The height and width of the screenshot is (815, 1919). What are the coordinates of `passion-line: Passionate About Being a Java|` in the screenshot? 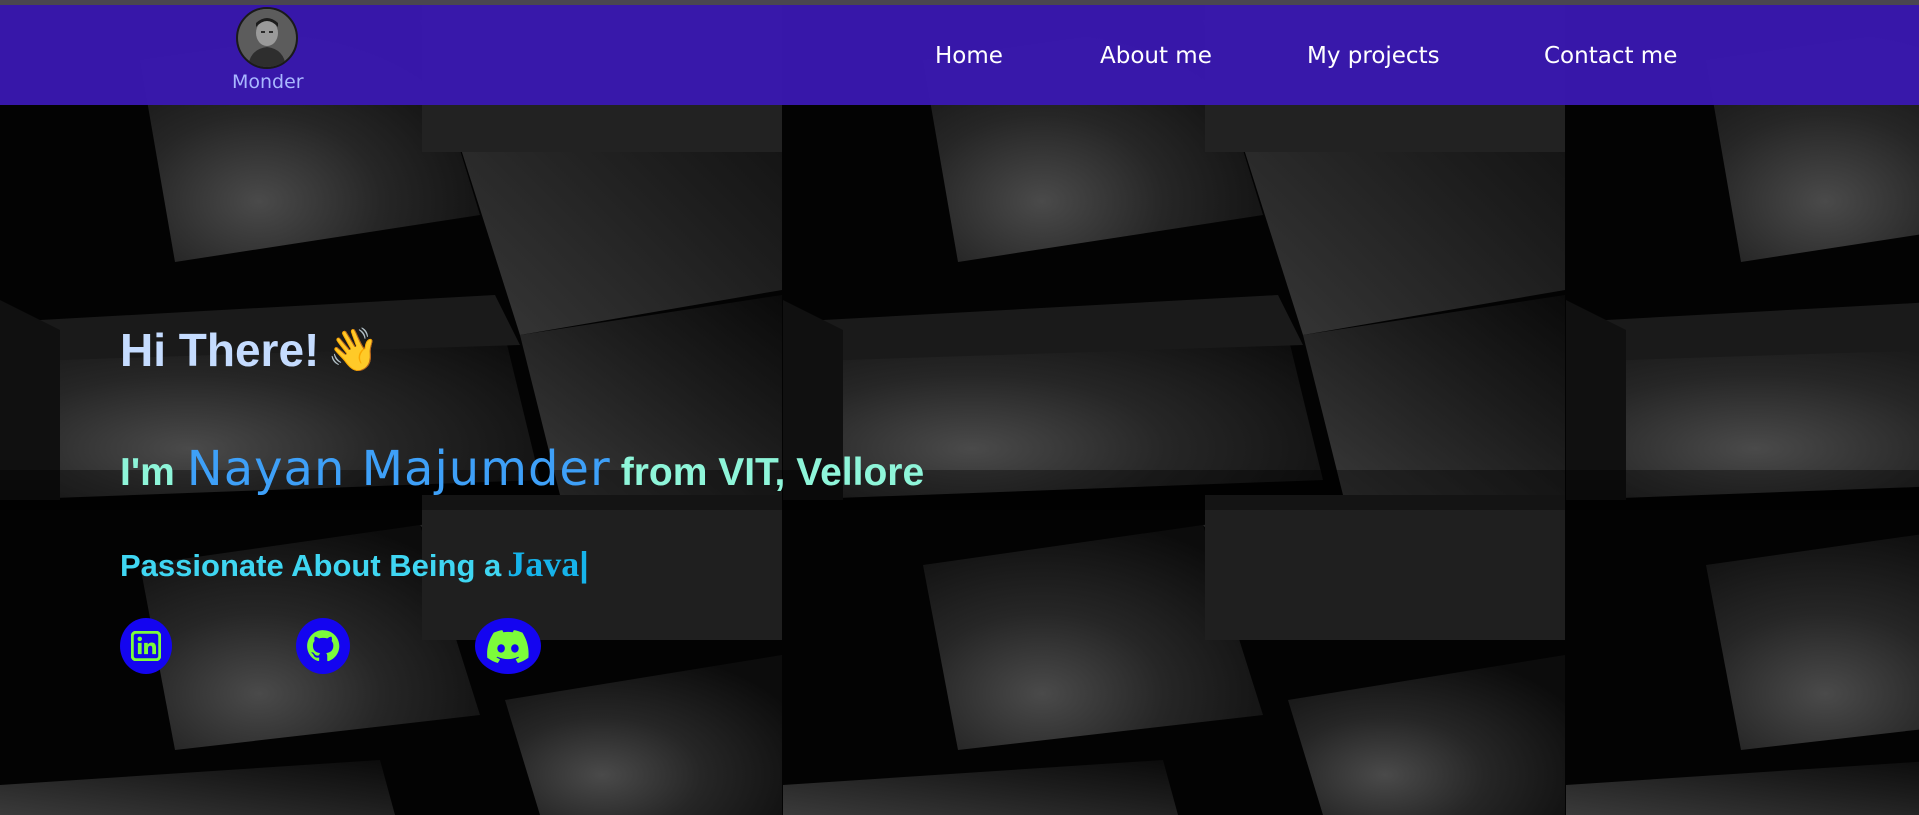 It's located at (354, 568).